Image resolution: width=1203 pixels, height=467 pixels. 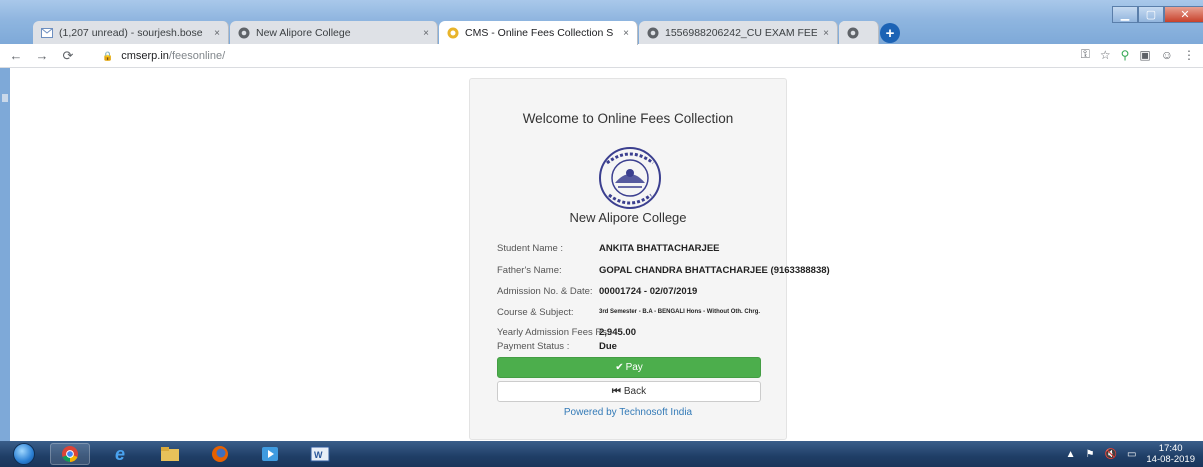 What do you see at coordinates (635, 391) in the screenshot?
I see `back-button-label: Back` at bounding box center [635, 391].